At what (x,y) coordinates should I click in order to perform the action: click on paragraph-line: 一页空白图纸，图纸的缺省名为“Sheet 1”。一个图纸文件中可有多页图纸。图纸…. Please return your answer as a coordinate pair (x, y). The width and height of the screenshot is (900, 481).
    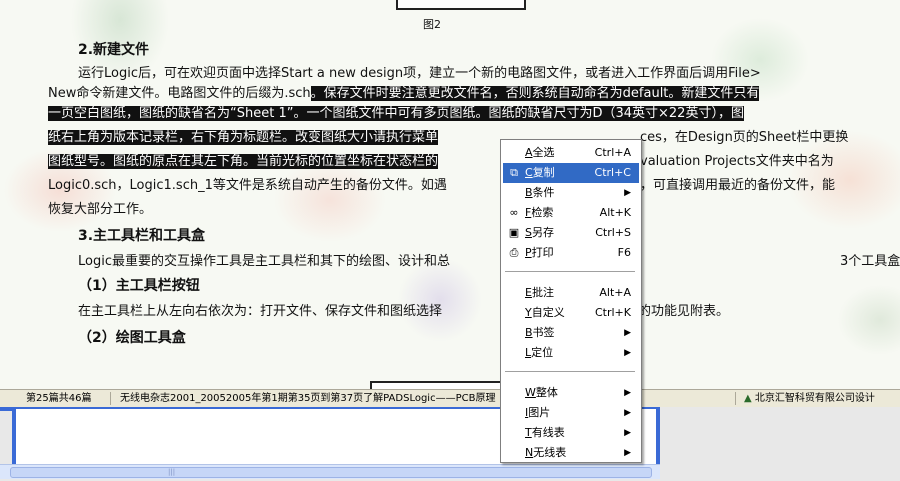
    Looking at the image, I should click on (396, 114).